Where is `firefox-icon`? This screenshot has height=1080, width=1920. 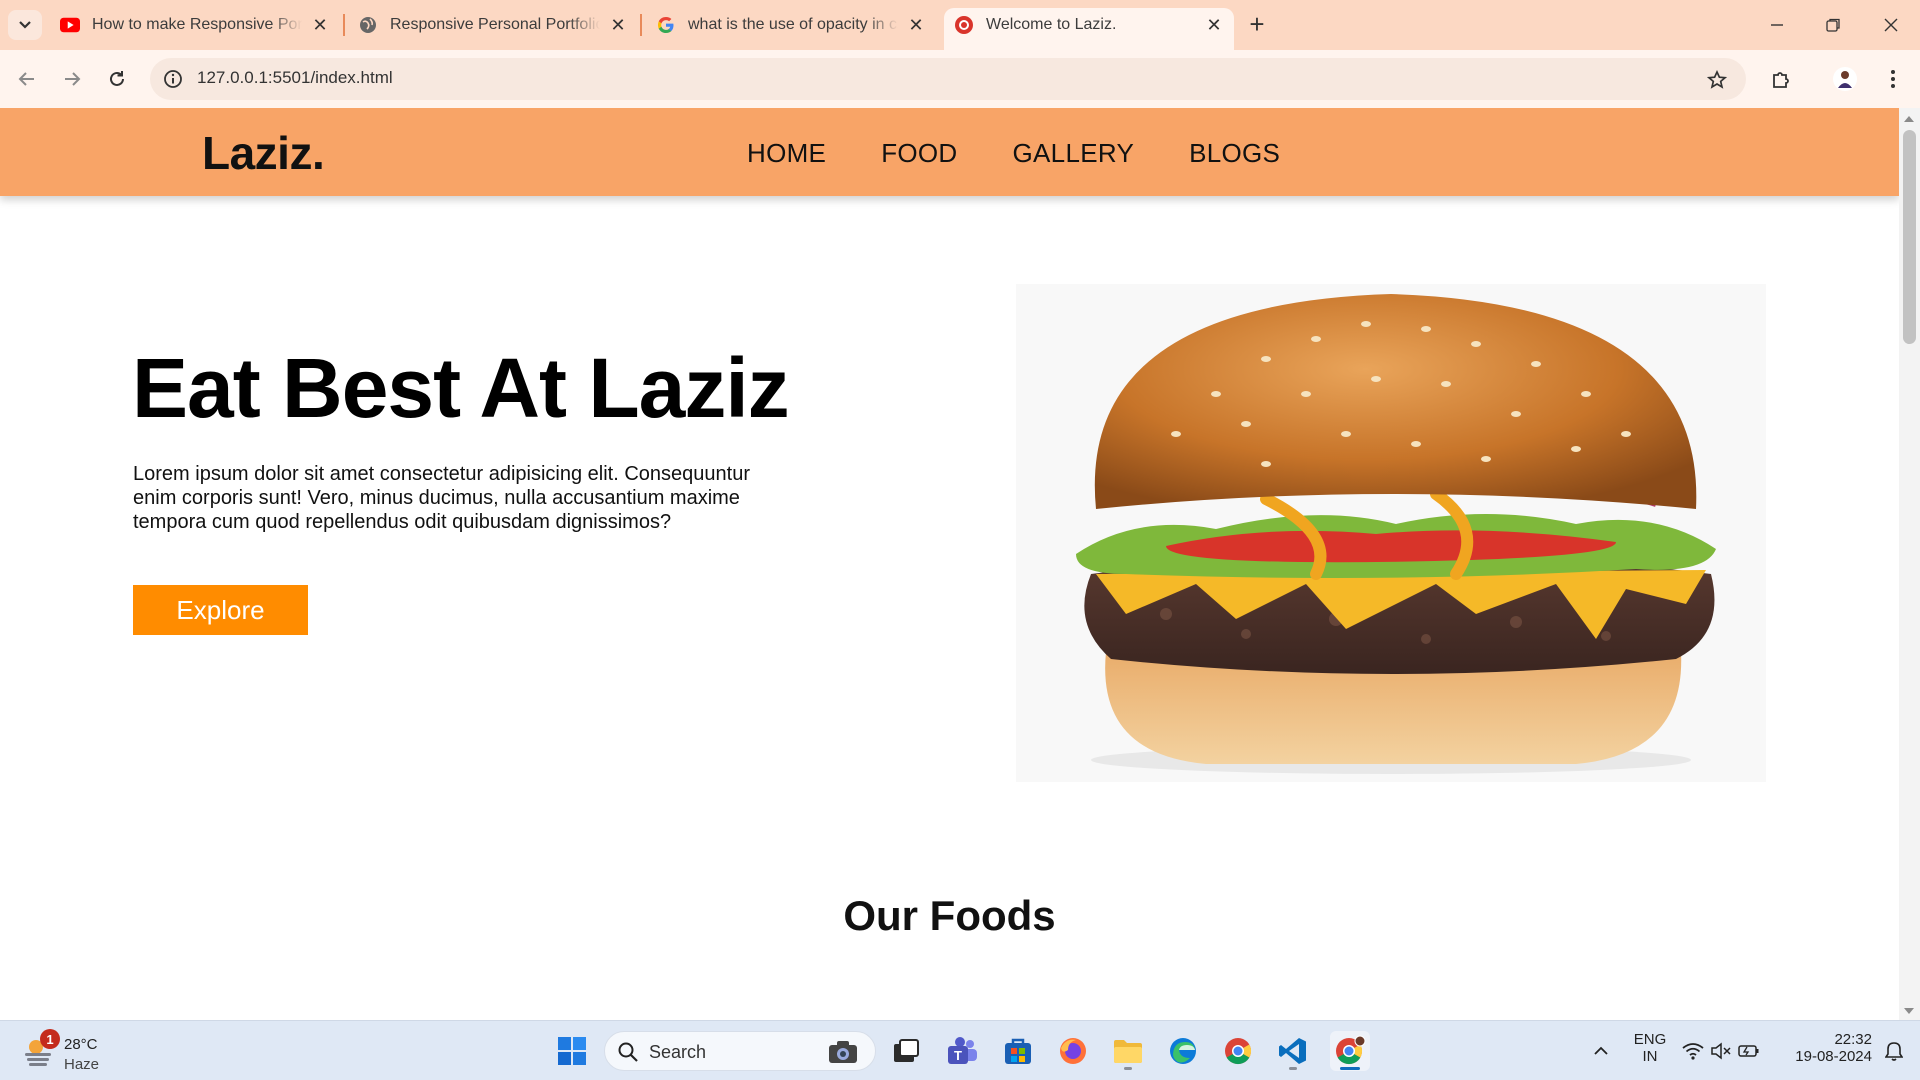
firefox-icon is located at coordinates (1073, 1051).